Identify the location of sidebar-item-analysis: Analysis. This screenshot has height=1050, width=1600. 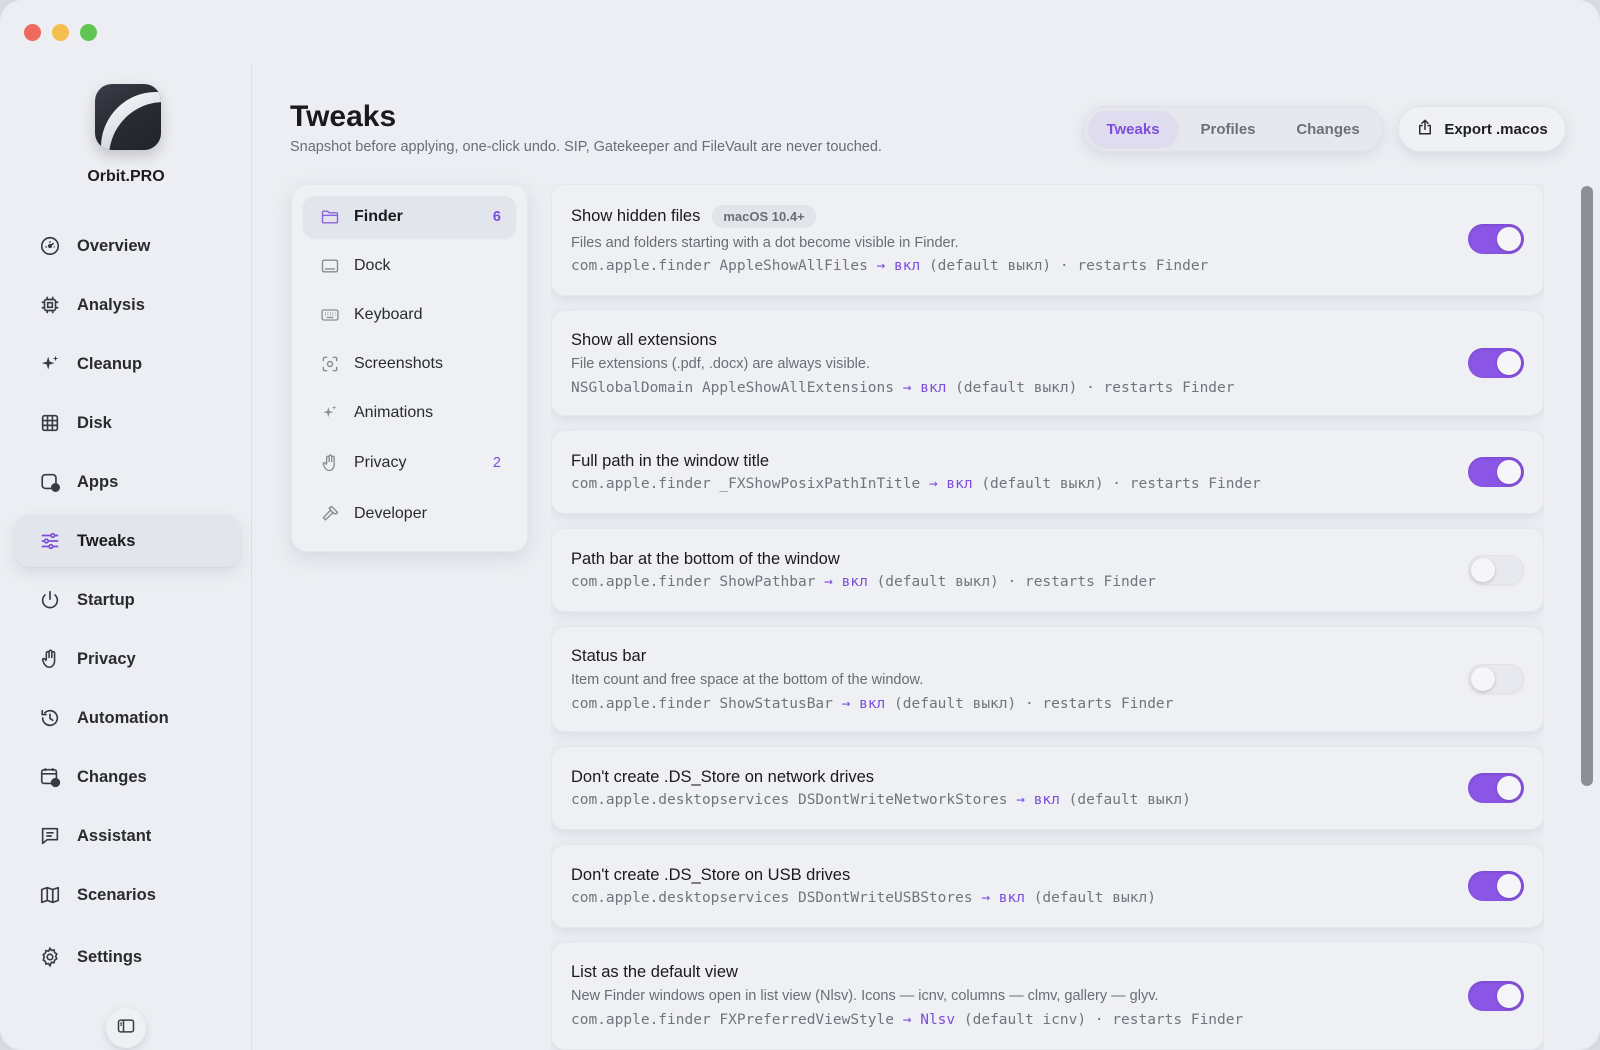
(127, 305).